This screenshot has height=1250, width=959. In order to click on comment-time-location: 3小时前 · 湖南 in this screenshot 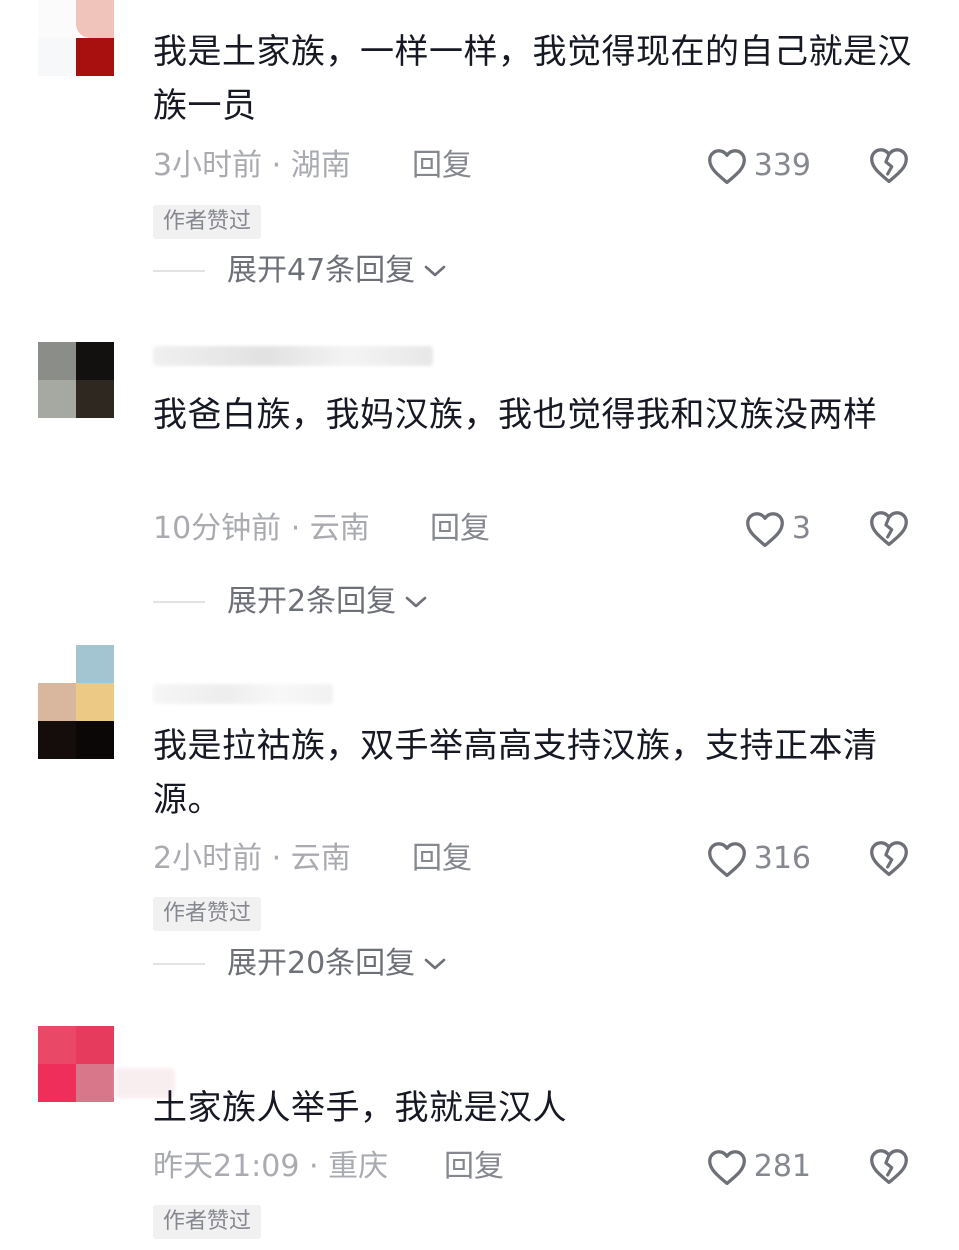, I will do `click(252, 165)`.